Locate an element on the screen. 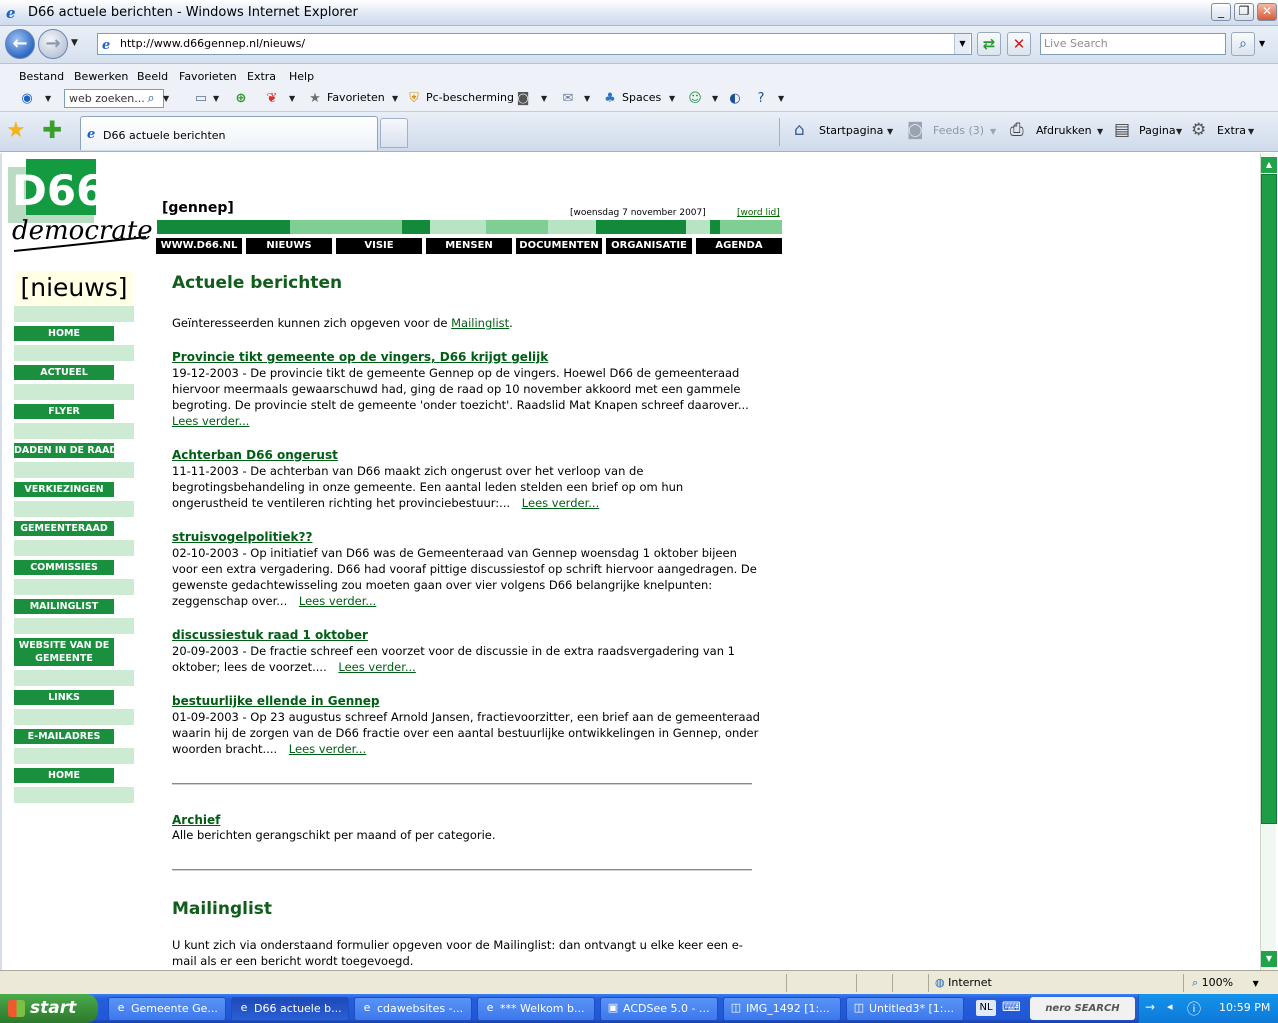  menu-help: Help is located at coordinates (301, 76).